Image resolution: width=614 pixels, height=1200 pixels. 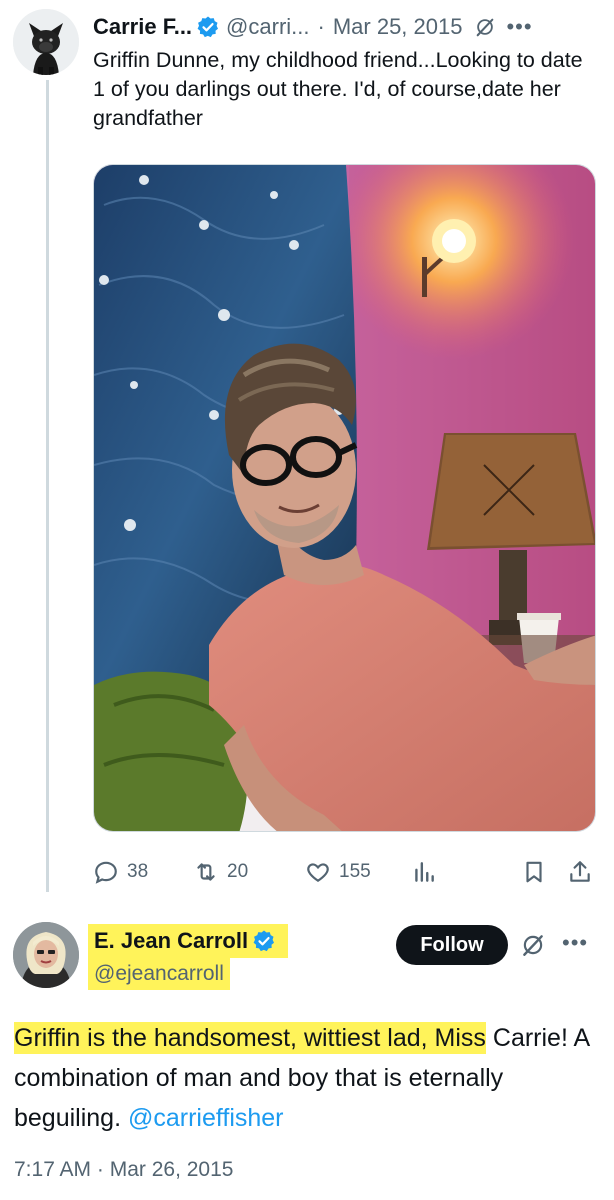 What do you see at coordinates (206, 872) in the screenshot?
I see `repost-icon` at bounding box center [206, 872].